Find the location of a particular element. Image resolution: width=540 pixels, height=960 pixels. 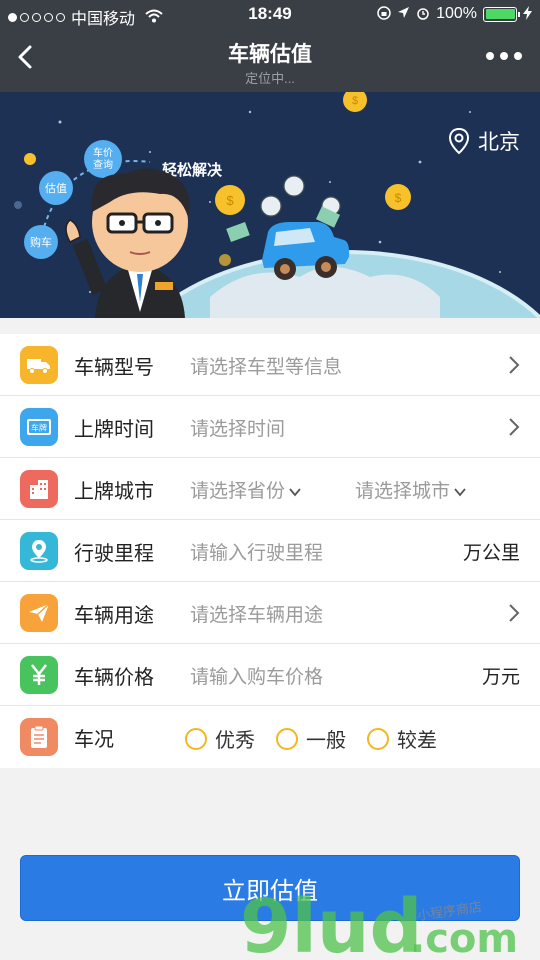

condition-option-excellent: 优秀 is located at coordinates (220, 738).